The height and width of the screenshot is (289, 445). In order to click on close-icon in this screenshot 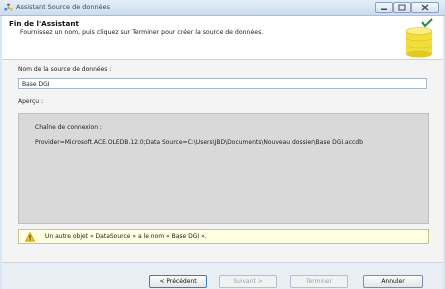, I will do `click(425, 7)`.